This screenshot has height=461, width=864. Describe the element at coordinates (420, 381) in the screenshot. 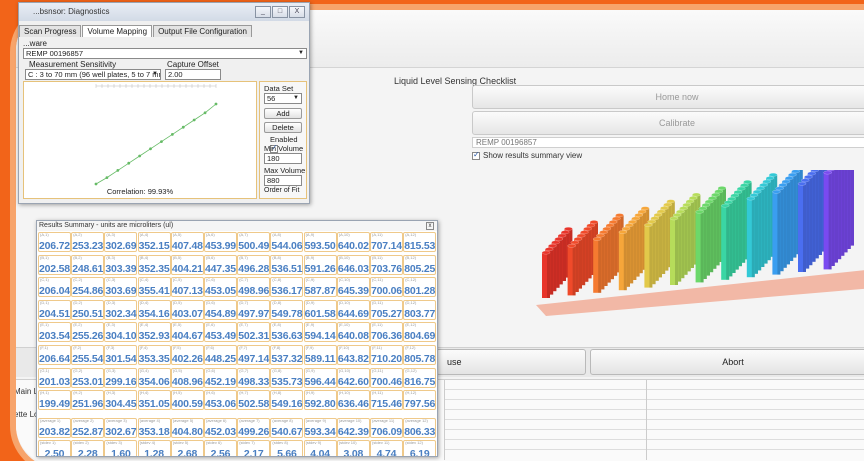

I see `cell-value: 816.75` at that location.